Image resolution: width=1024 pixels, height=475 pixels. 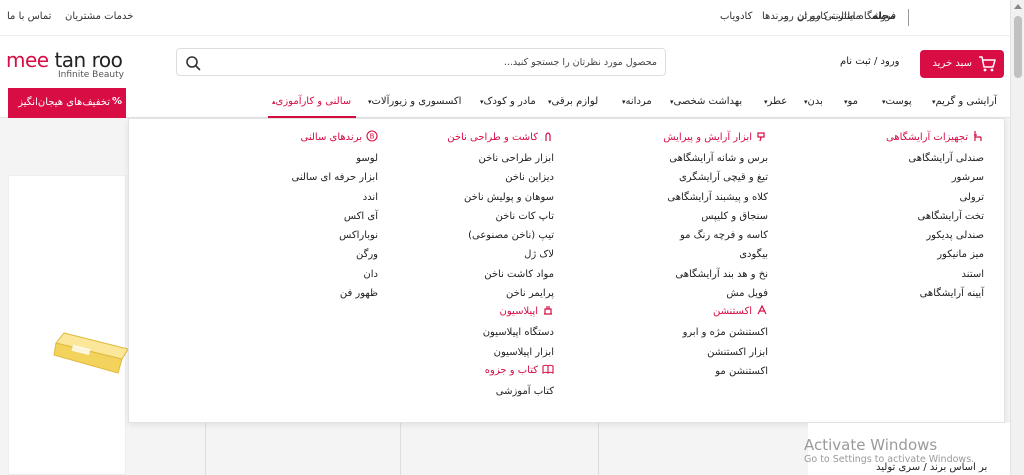 What do you see at coordinates (469, 391) in the screenshot?
I see `menu-link: کتاب آموزشی` at bounding box center [469, 391].